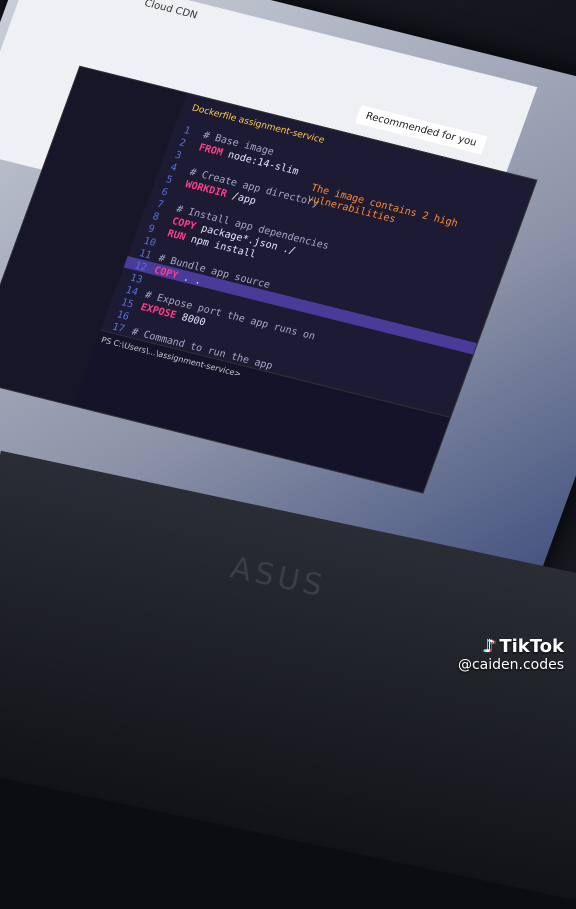 Image resolution: width=576 pixels, height=909 pixels. What do you see at coordinates (510, 665) in the screenshot?
I see `creator-handle: @caiden.codes` at bounding box center [510, 665].